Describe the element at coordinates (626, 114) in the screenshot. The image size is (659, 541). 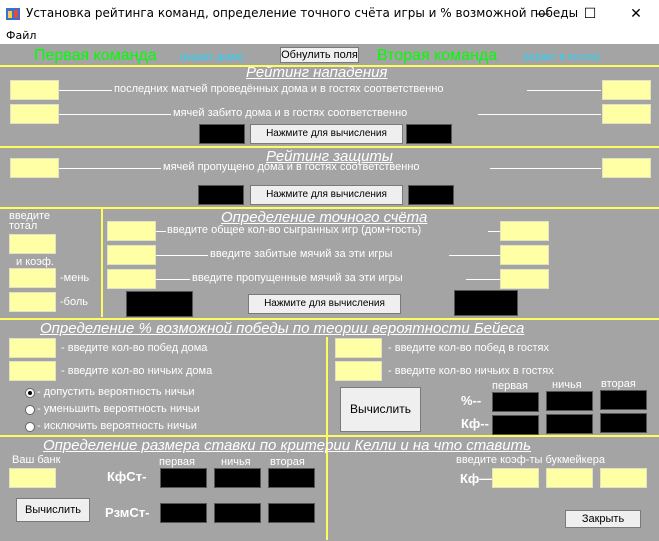
I see `attack-away-goals-input` at that location.